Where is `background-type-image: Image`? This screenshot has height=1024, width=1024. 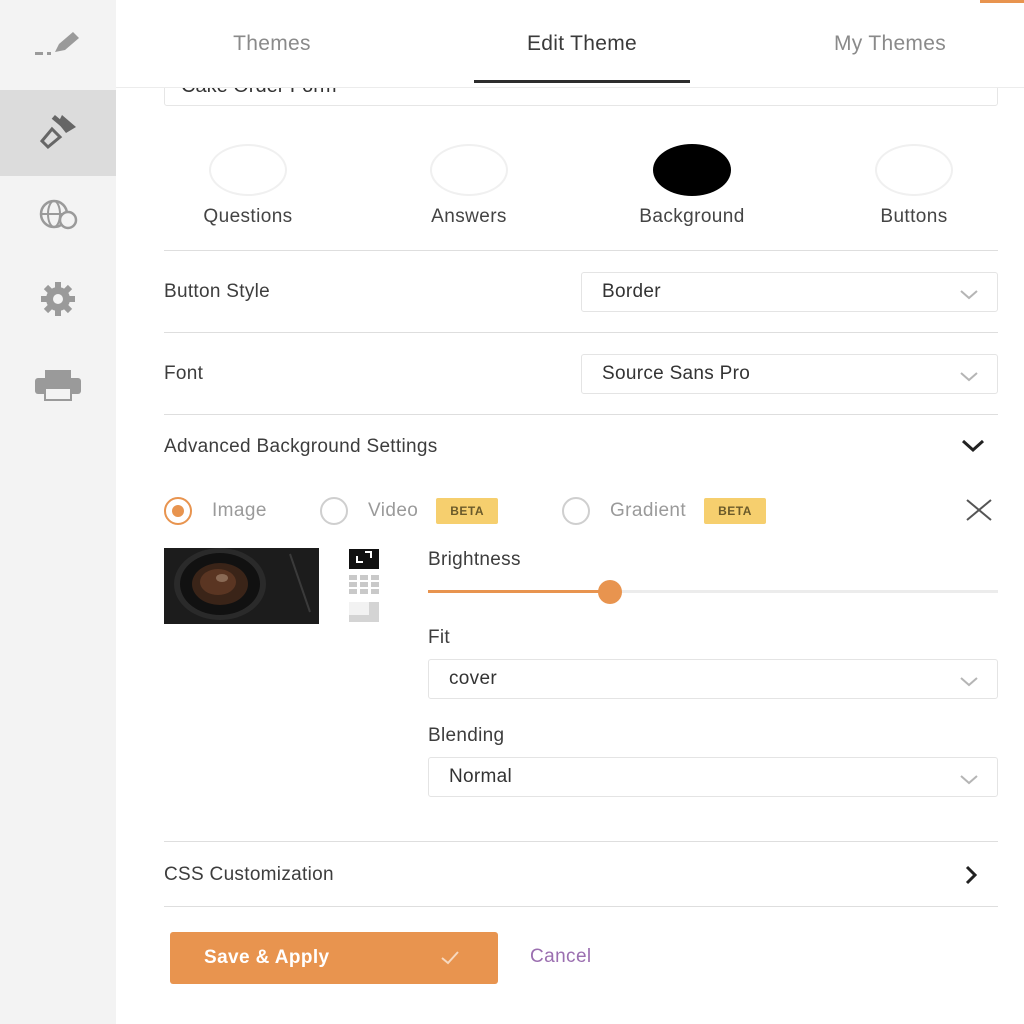
background-type-image: Image is located at coordinates (215, 511).